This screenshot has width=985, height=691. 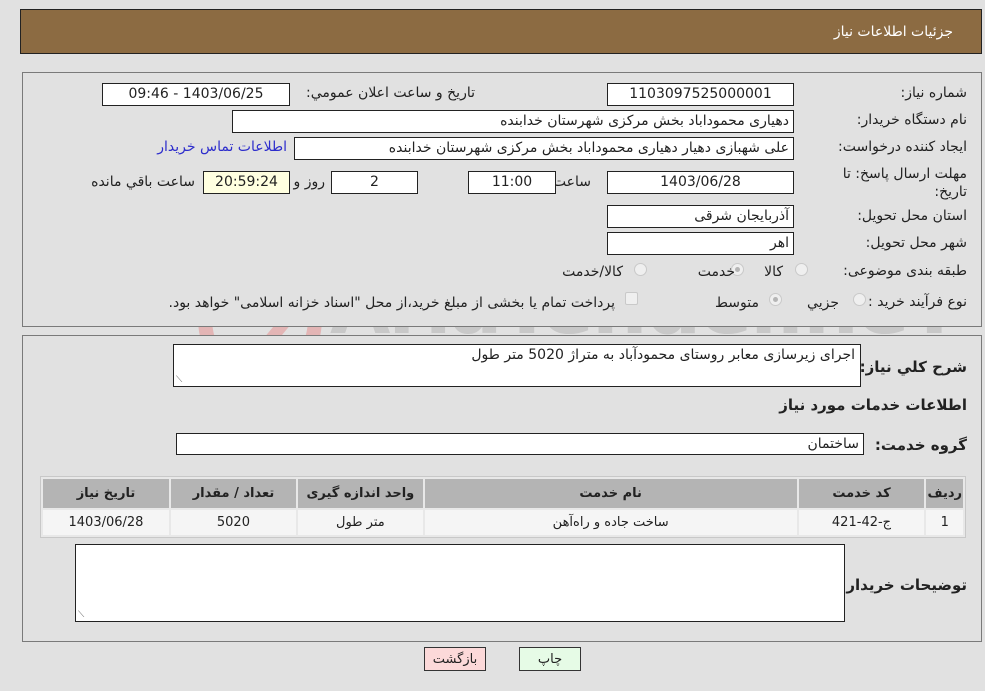 I want to click on deadline-date-field: 1403/06/28, so click(x=700, y=182).